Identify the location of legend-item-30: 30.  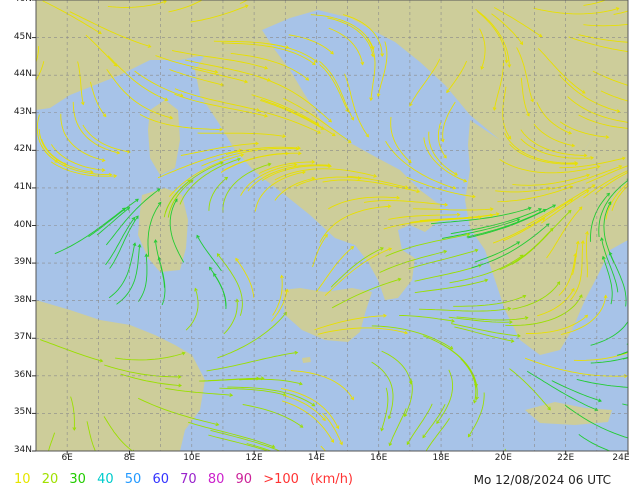
(77, 479).